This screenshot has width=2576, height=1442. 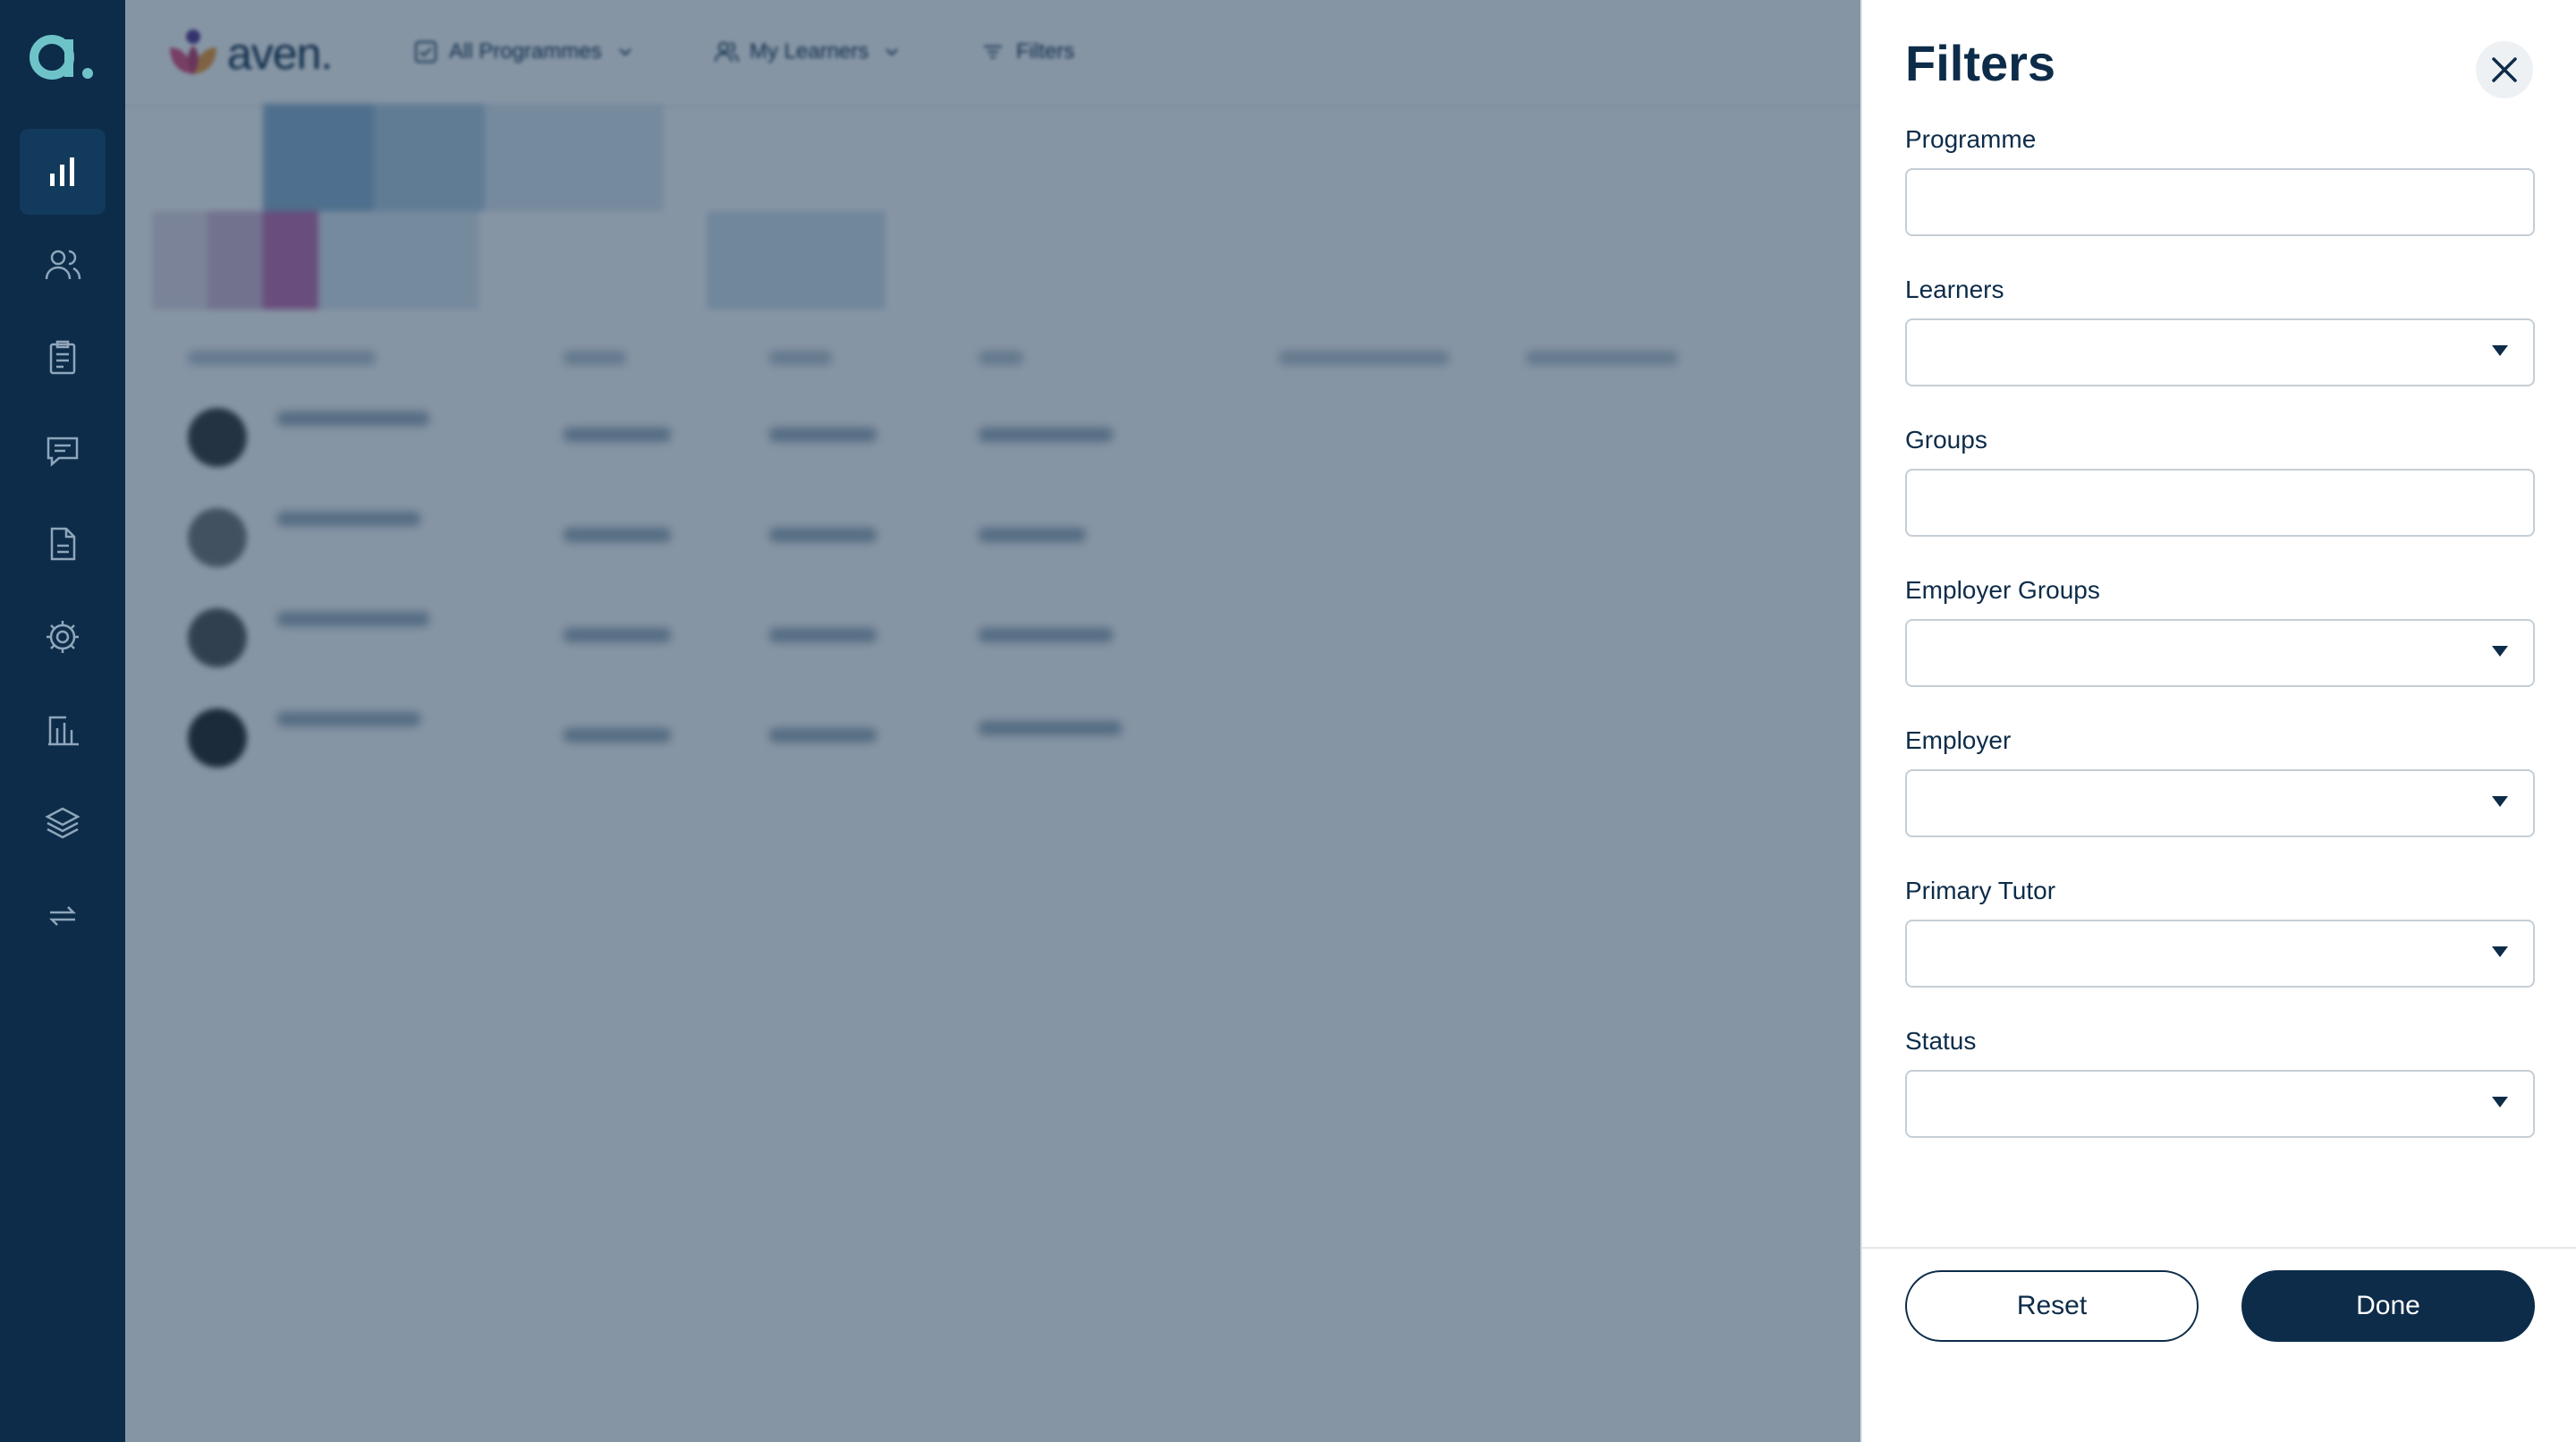 I want to click on nav-settings, so click(x=63, y=637).